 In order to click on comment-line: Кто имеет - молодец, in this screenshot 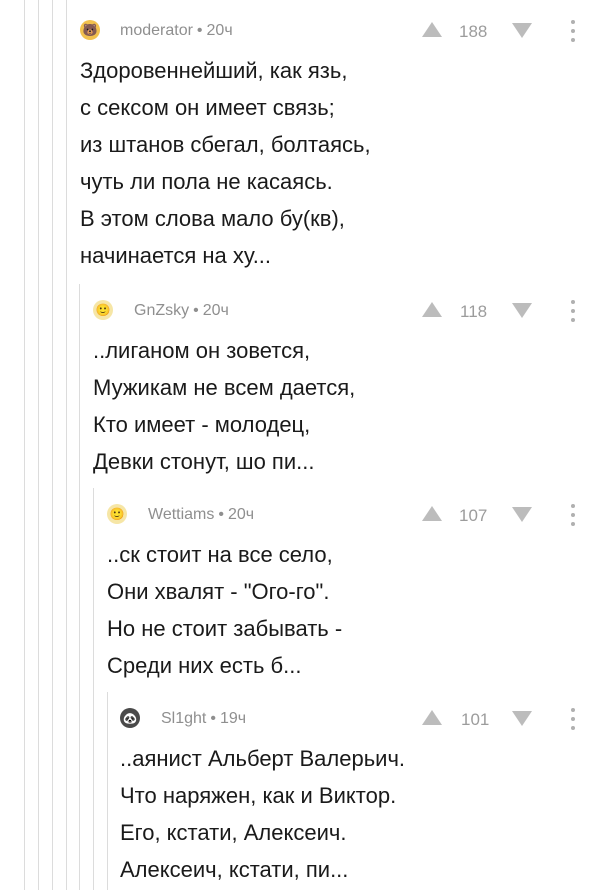, I will do `click(202, 424)`.